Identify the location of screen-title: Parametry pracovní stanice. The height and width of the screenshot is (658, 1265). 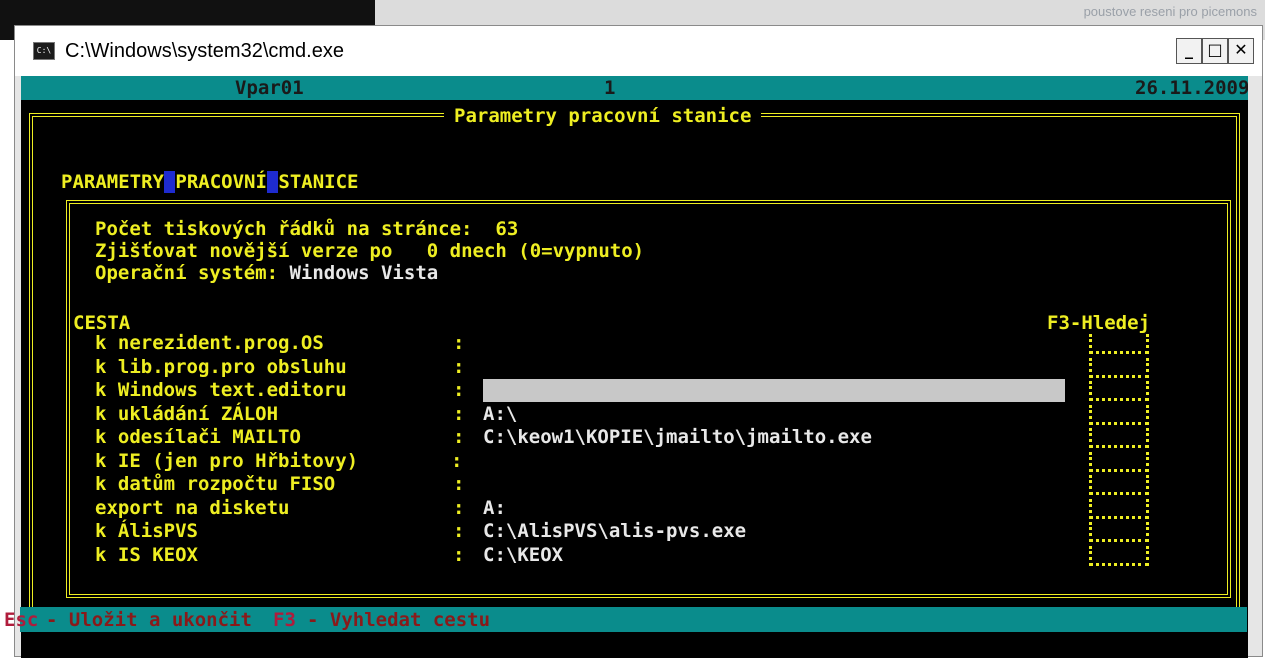
(603, 116).